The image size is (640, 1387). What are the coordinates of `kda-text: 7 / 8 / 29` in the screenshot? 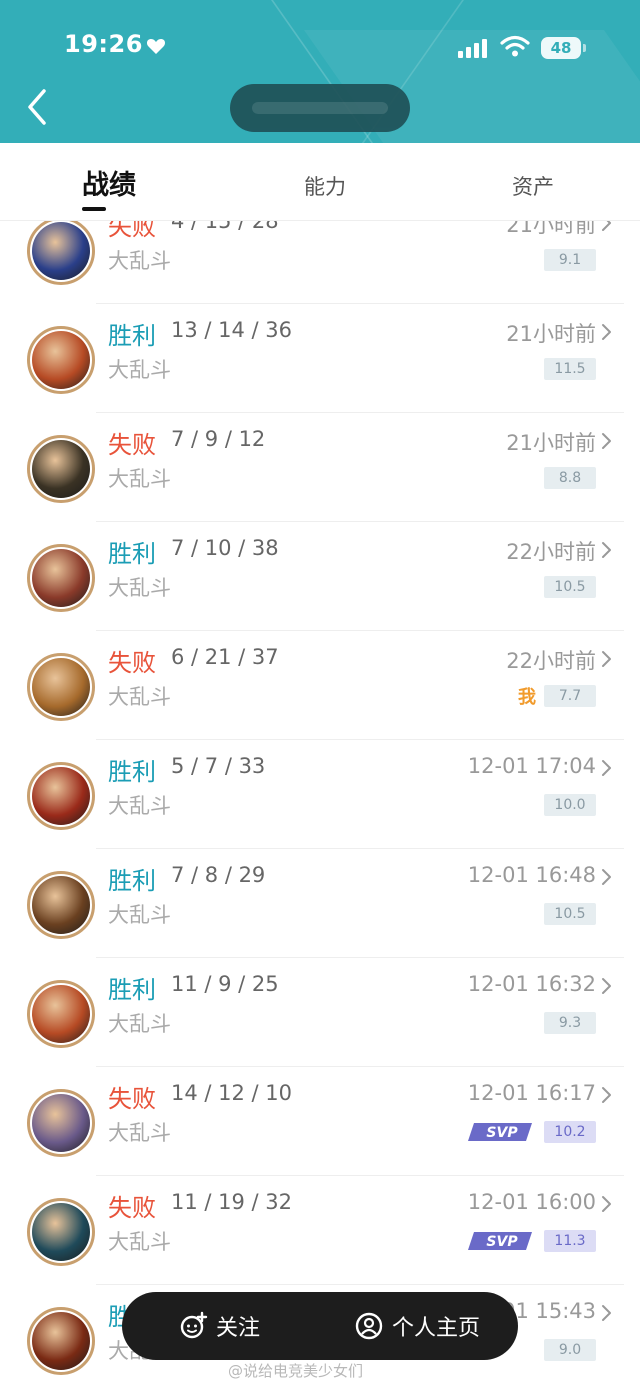 It's located at (218, 875).